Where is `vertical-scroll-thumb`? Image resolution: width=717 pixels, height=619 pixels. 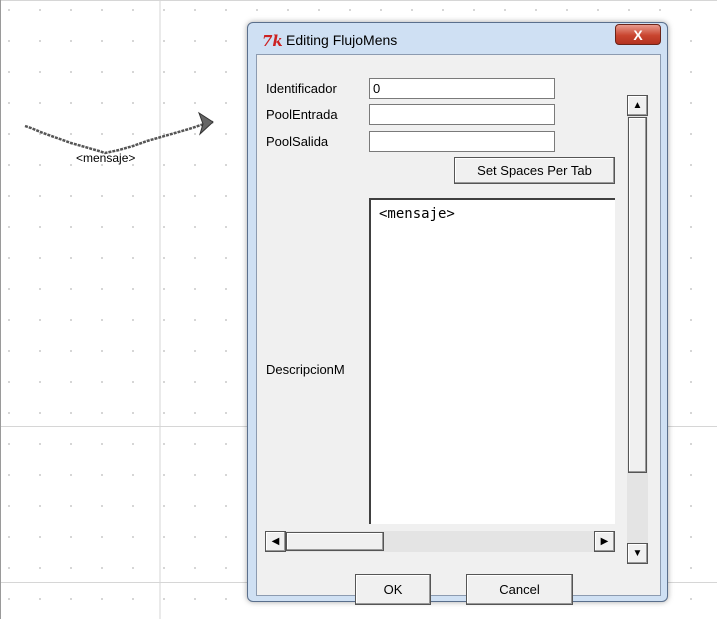 vertical-scroll-thumb is located at coordinates (637, 295).